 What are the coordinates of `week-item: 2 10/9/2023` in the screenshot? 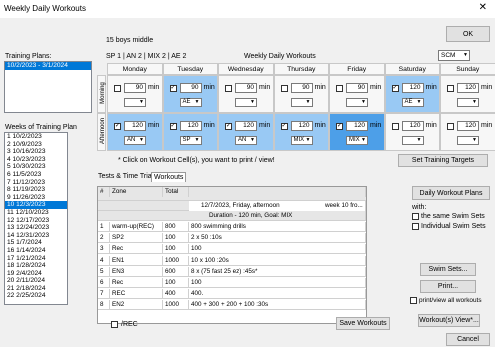 It's located at (36, 145).